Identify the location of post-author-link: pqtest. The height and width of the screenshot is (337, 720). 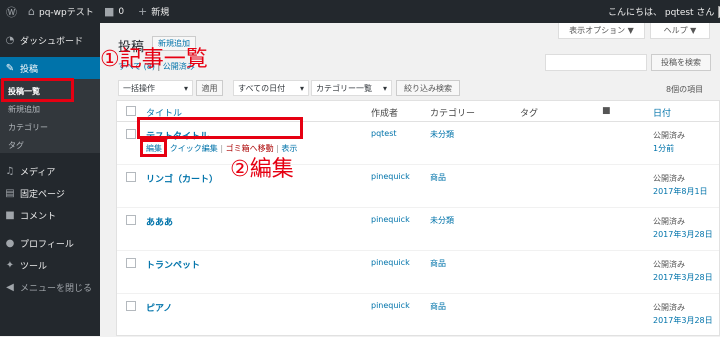
(384, 133).